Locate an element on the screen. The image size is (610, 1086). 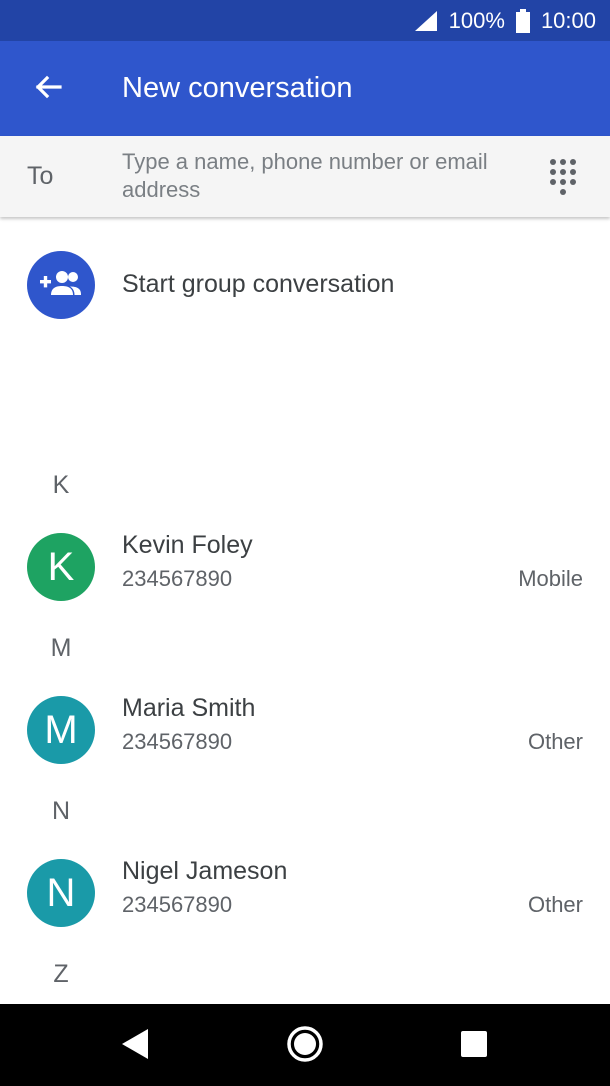
group-add-icon is located at coordinates (61, 285).